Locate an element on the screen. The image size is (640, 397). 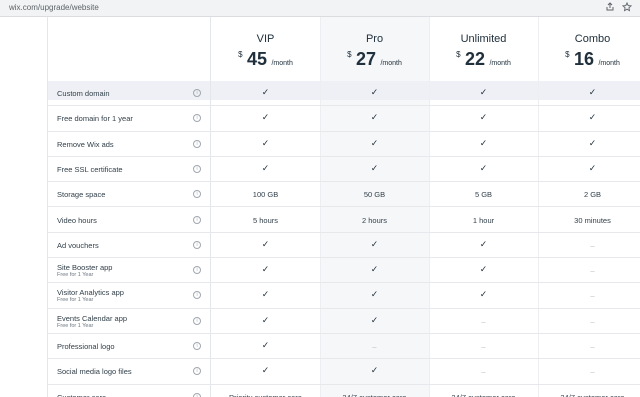
plan-header-unlimited: Unlimited $ 22 /month is located at coordinates (483, 49).